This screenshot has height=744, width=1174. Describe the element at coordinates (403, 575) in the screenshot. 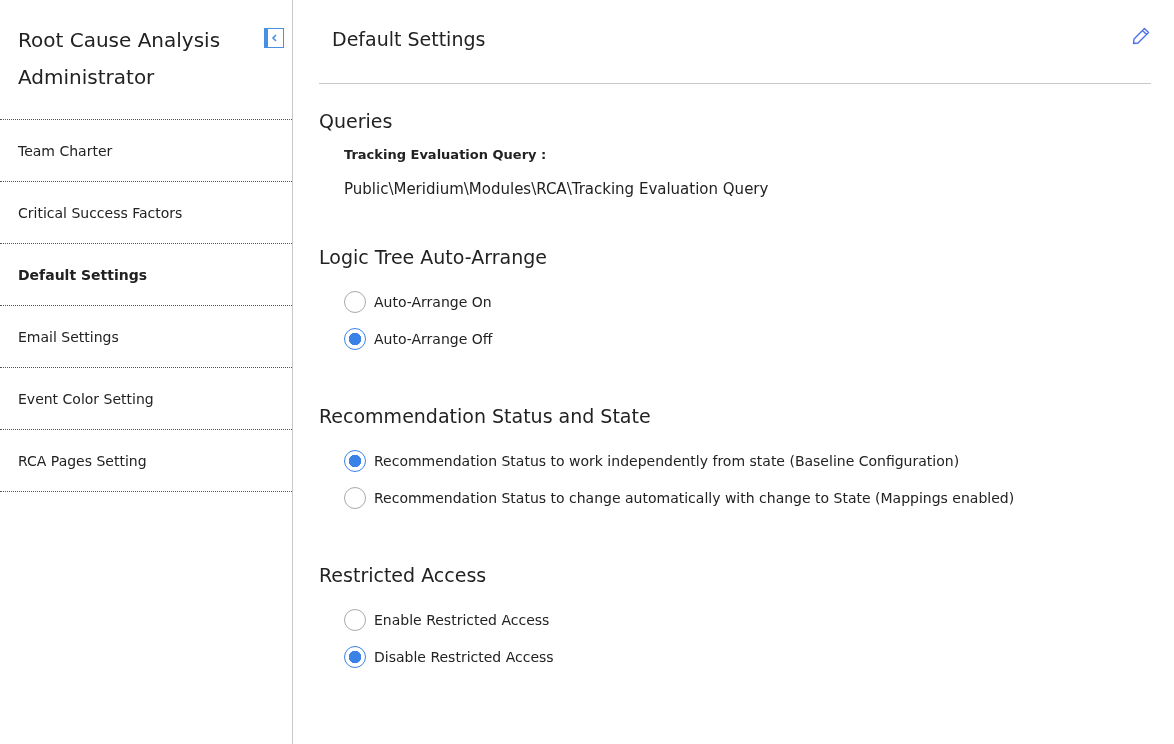

I see `section-heading: Restricted Access` at that location.